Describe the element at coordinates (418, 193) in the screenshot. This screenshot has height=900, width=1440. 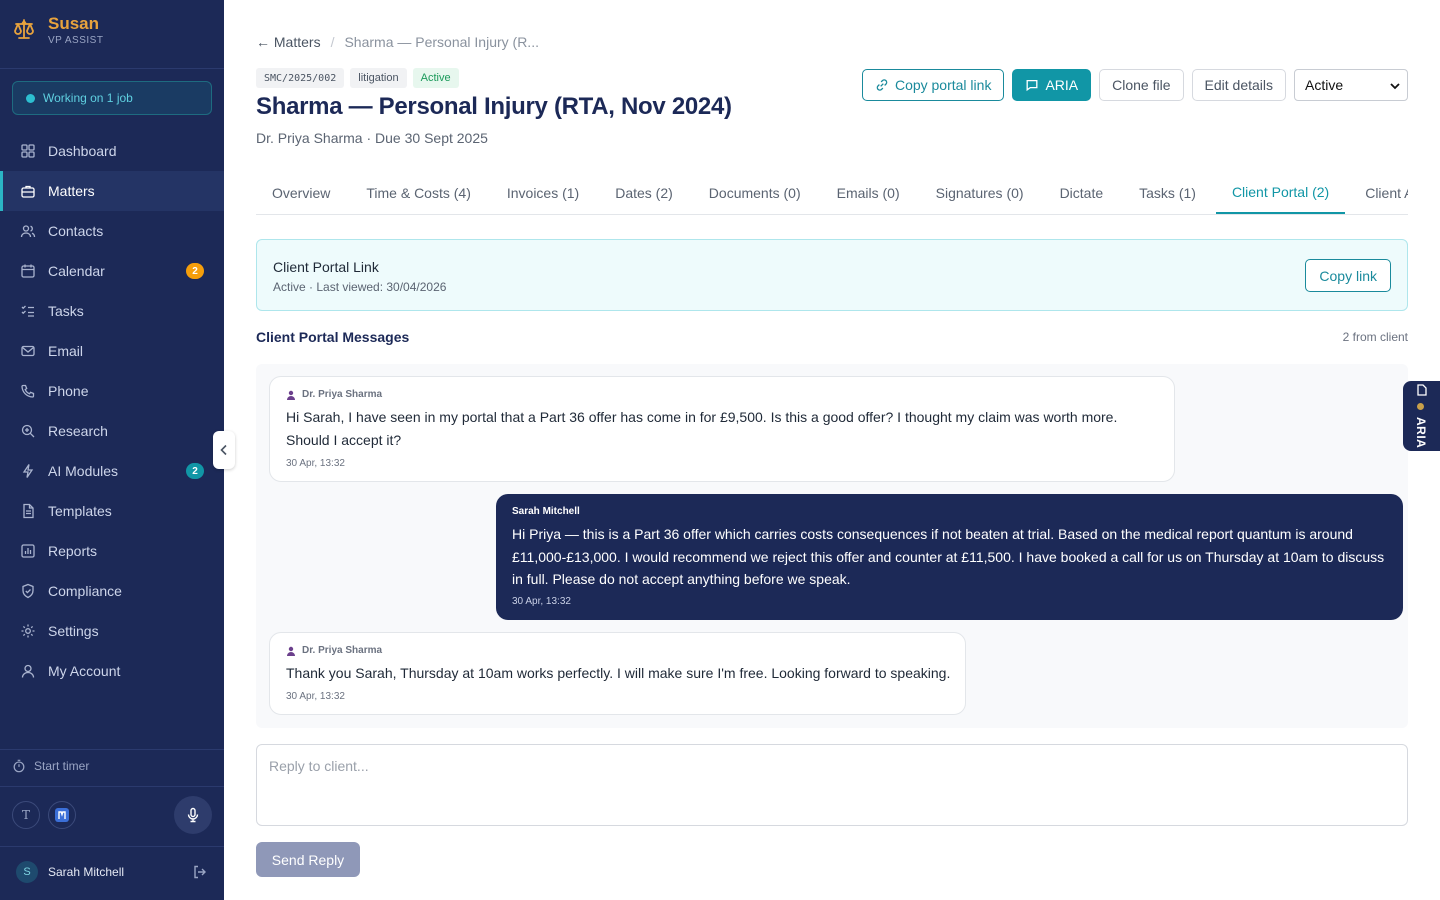
I see `tab-time-costs: Time & Costs (4)` at that location.